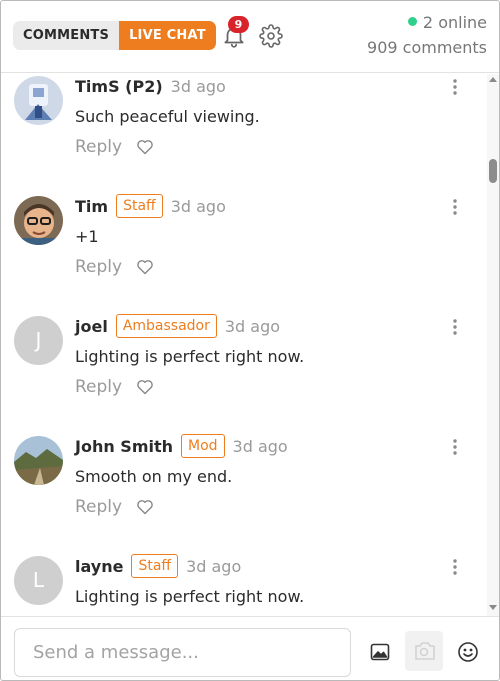  What do you see at coordinates (167, 35) in the screenshot?
I see `tab-live-chat: LIVE CHAT` at bounding box center [167, 35].